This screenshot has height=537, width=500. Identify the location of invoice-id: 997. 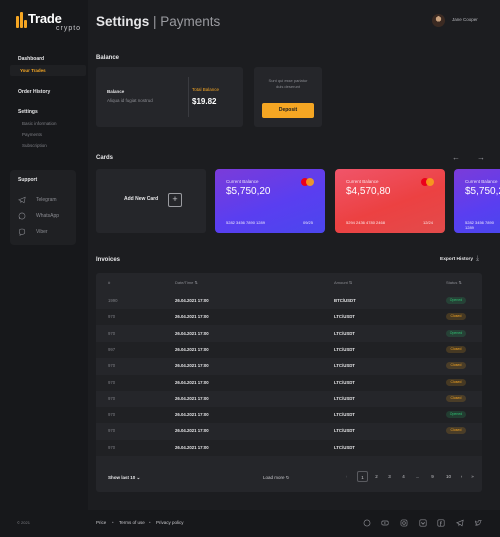
(112, 349).